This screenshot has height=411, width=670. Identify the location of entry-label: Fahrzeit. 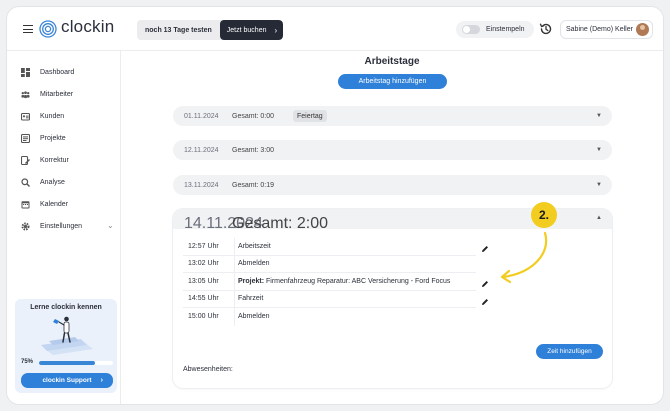
(251, 299).